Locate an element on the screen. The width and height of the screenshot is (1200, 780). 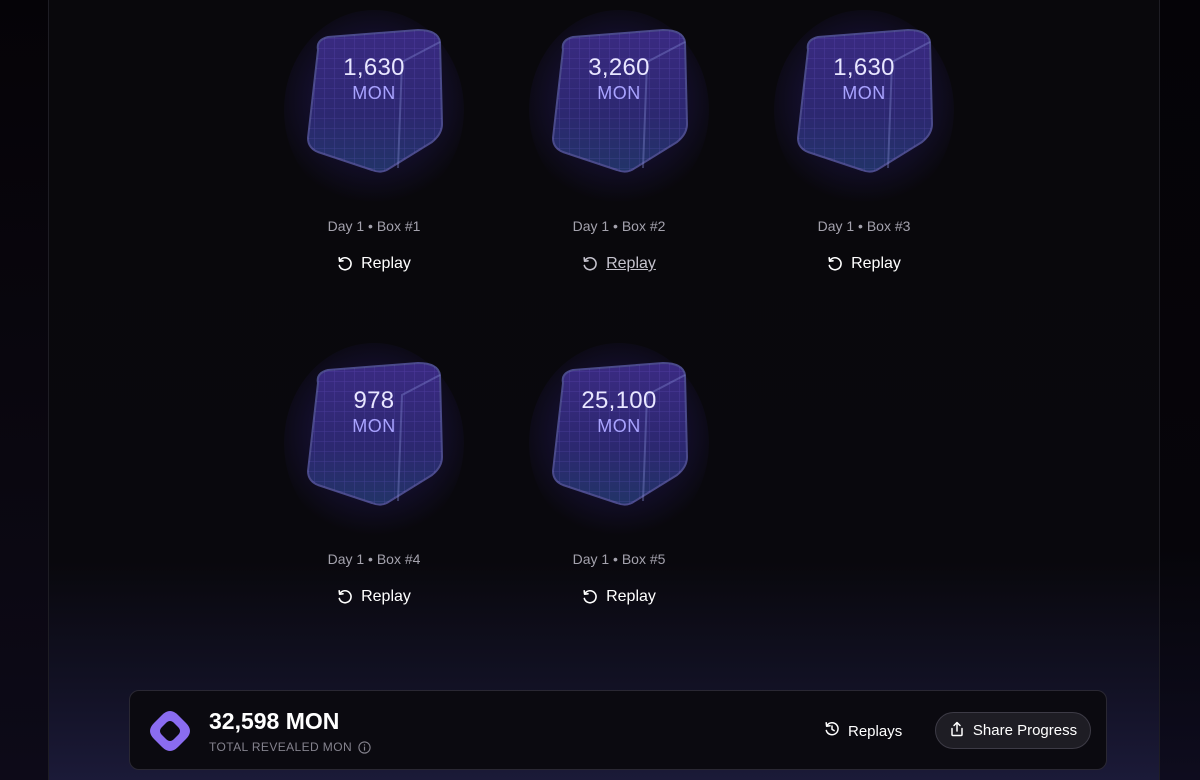
mystery-box-card: 978 MON Day 1 • Box #4 Replay is located at coordinates (374, 483).